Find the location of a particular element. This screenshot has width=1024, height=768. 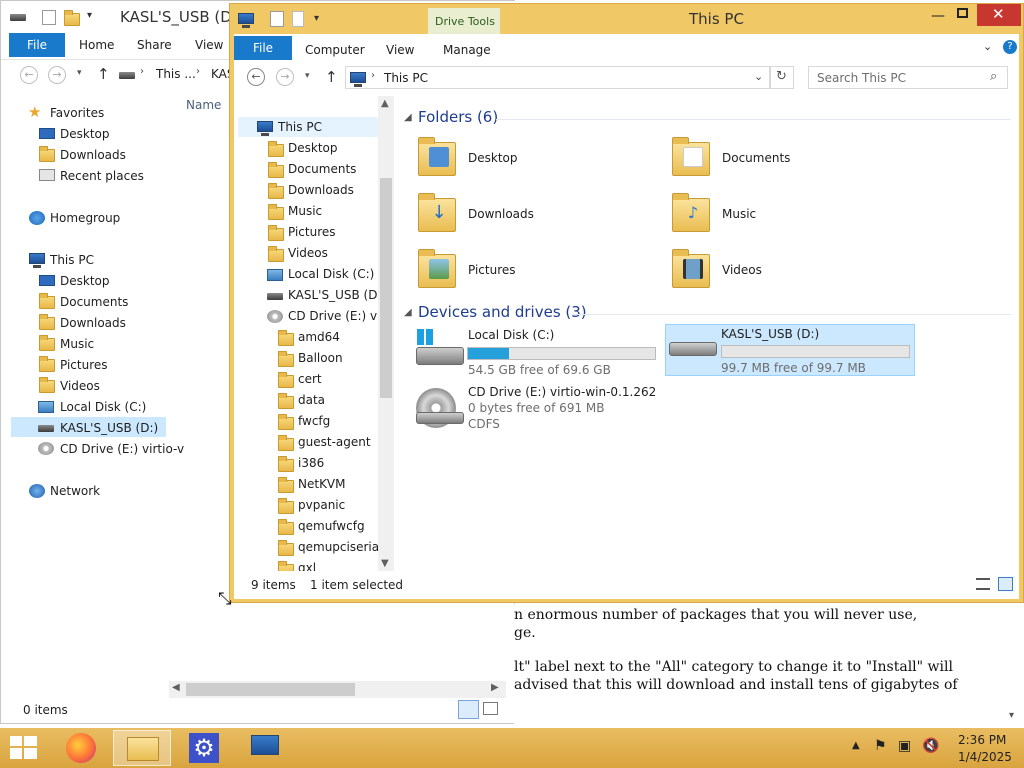

tree-cd-child: data is located at coordinates (311, 400).